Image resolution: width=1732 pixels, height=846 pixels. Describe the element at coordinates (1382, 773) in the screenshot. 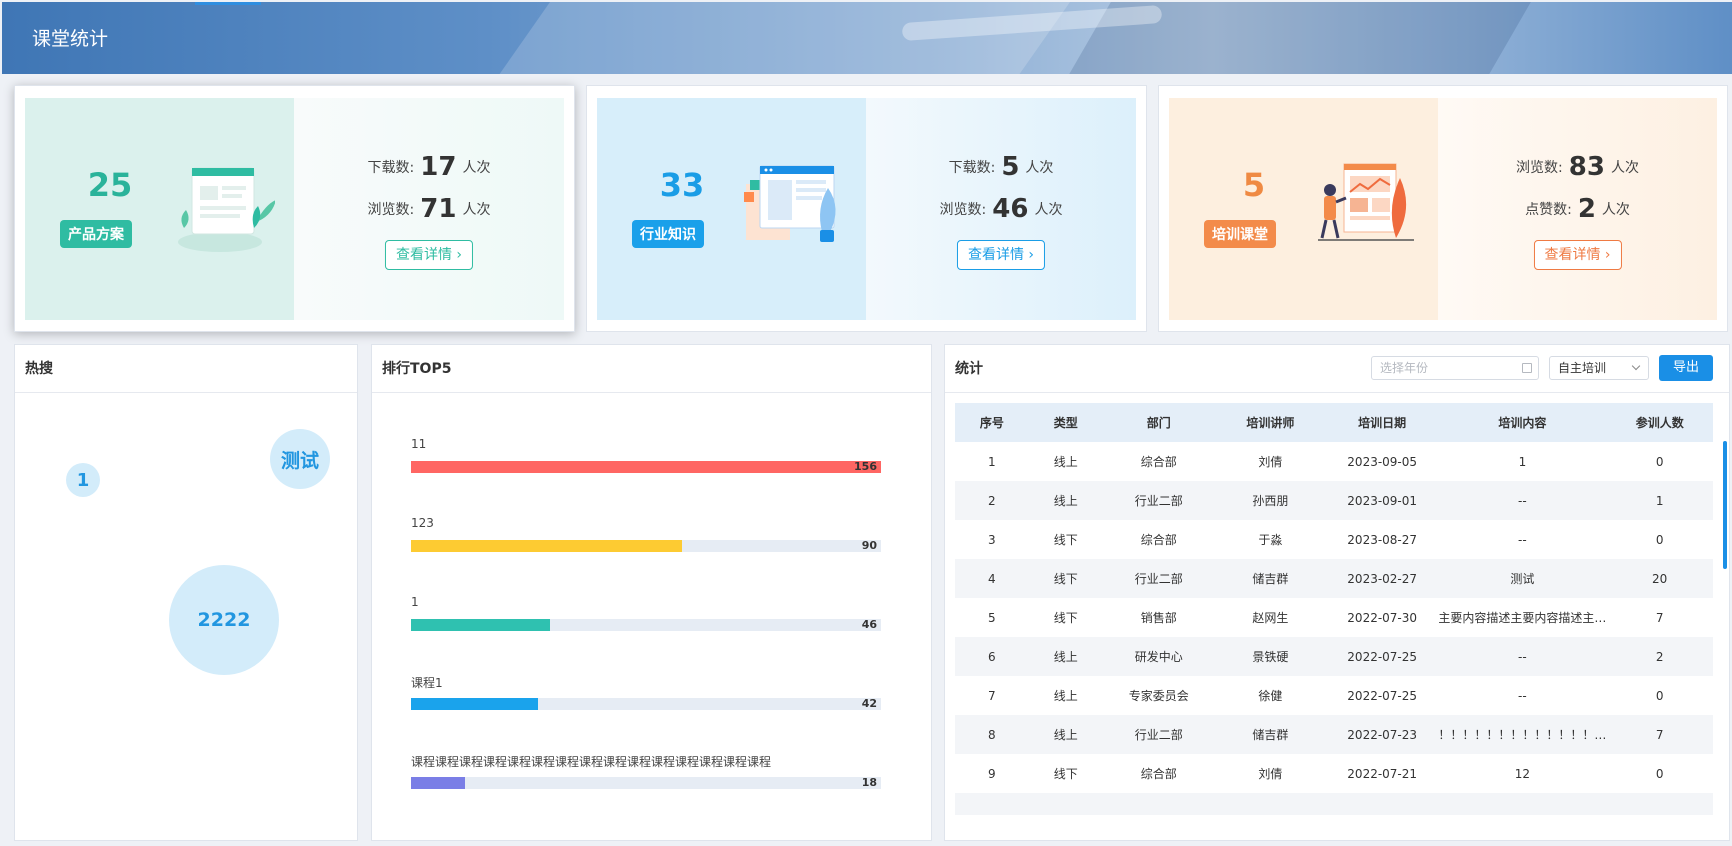

I see `table-cell: 2022-07-21` at that location.